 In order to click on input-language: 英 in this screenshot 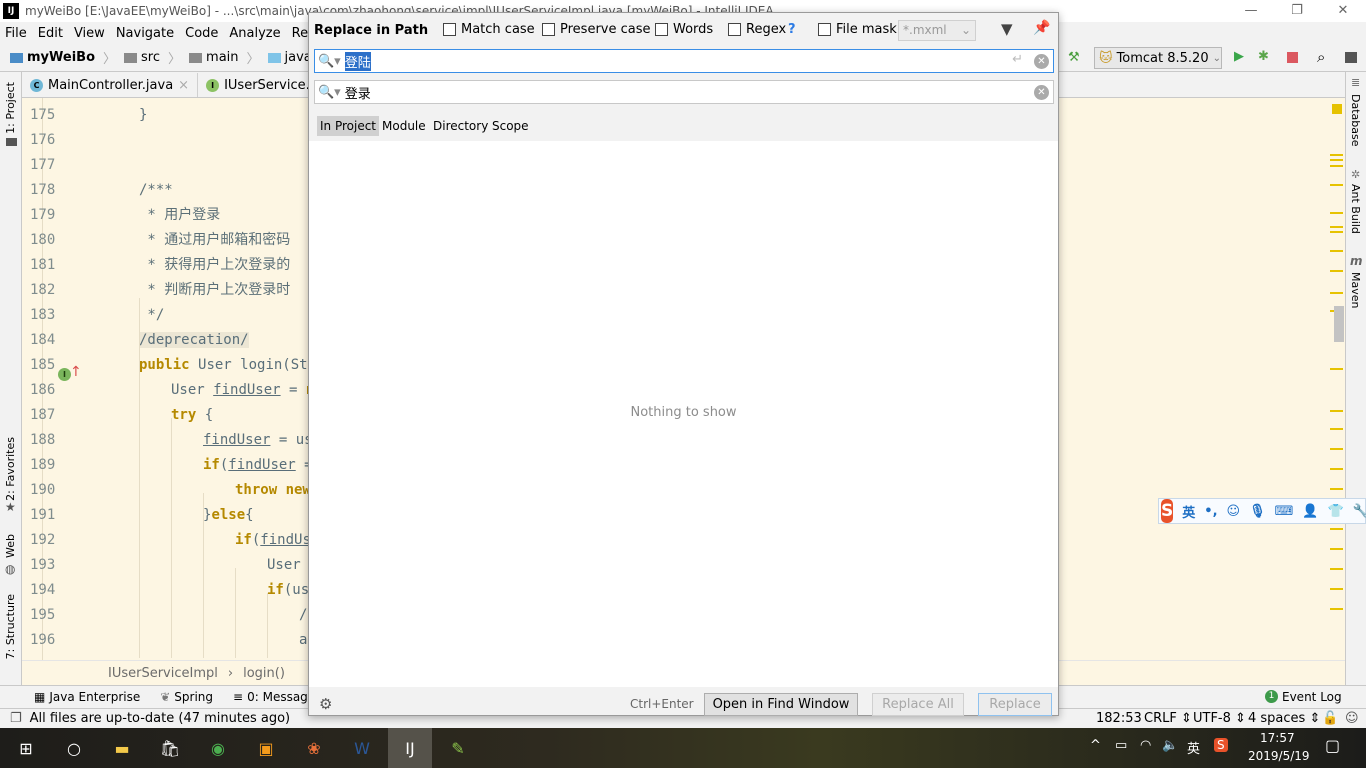, I will do `click(1193, 747)`.